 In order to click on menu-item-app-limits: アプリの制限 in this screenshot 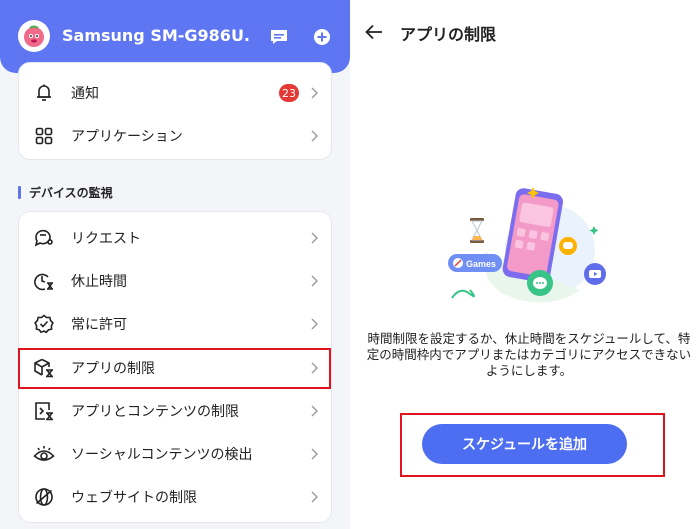, I will do `click(175, 368)`.